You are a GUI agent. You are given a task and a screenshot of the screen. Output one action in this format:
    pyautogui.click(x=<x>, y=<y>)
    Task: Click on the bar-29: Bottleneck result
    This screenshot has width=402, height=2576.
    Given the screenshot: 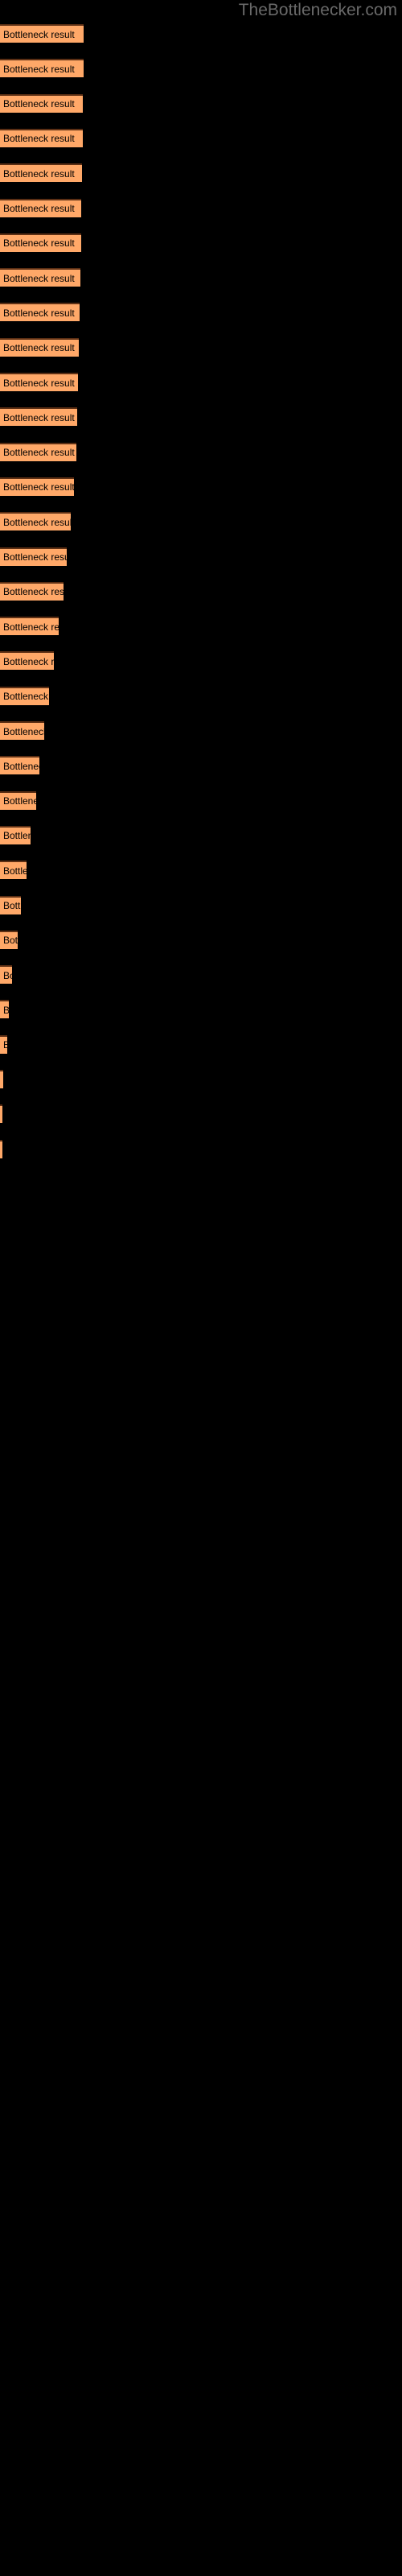 What is the action you would take?
    pyautogui.click(x=4, y=1009)
    